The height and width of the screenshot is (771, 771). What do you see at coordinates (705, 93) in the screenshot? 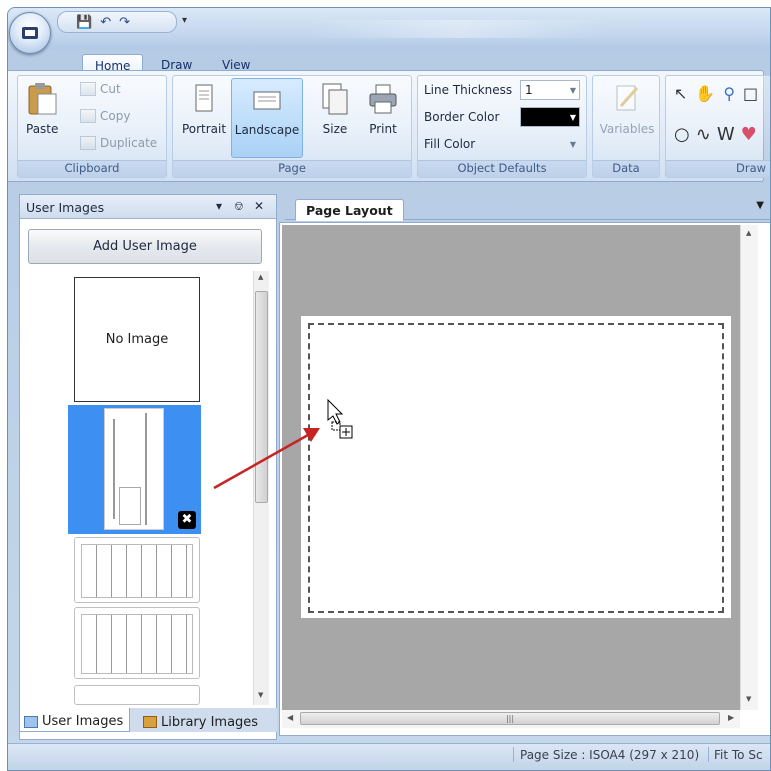
I see `hand-icon: ✋` at bounding box center [705, 93].